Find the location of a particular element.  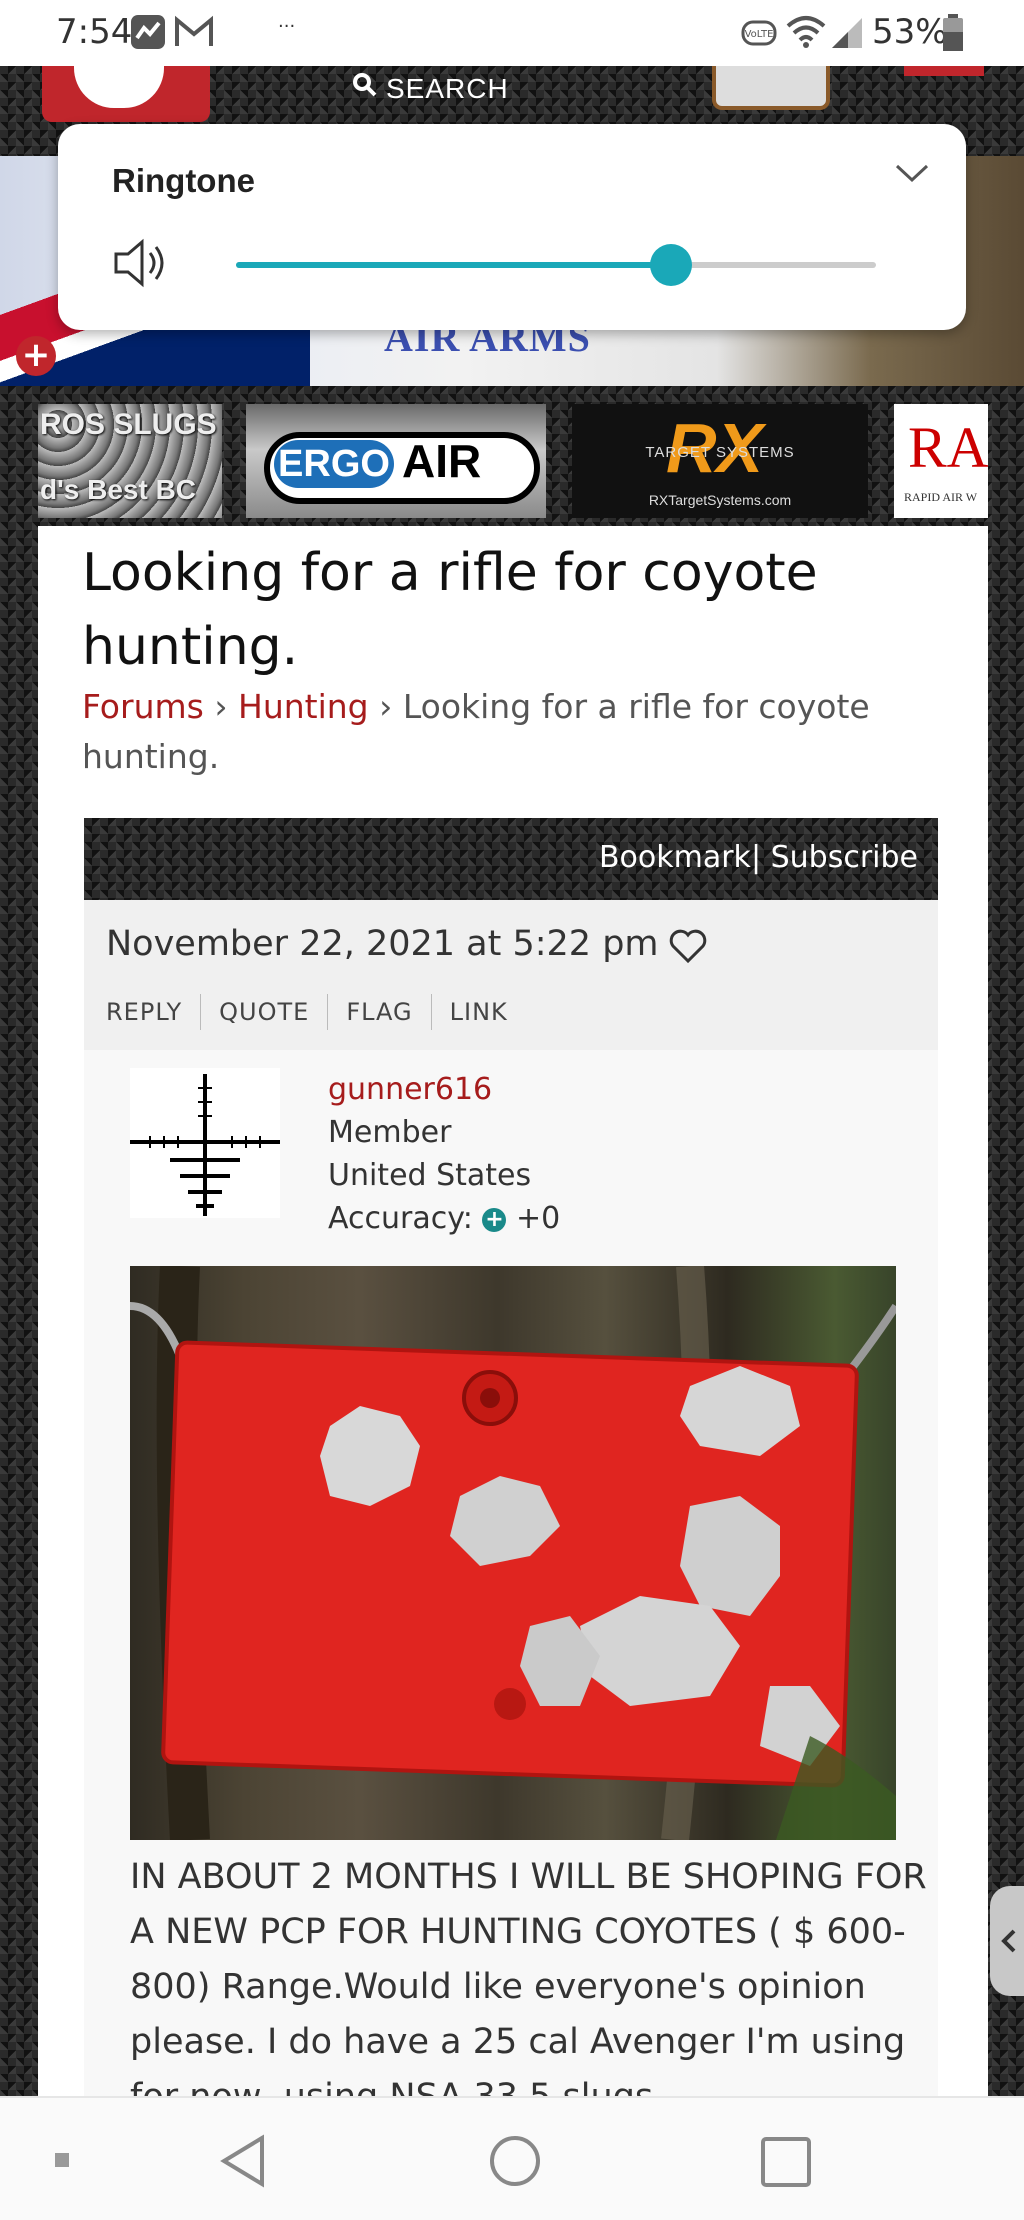

svg-text: VoLTE is located at coordinates (759, 34).